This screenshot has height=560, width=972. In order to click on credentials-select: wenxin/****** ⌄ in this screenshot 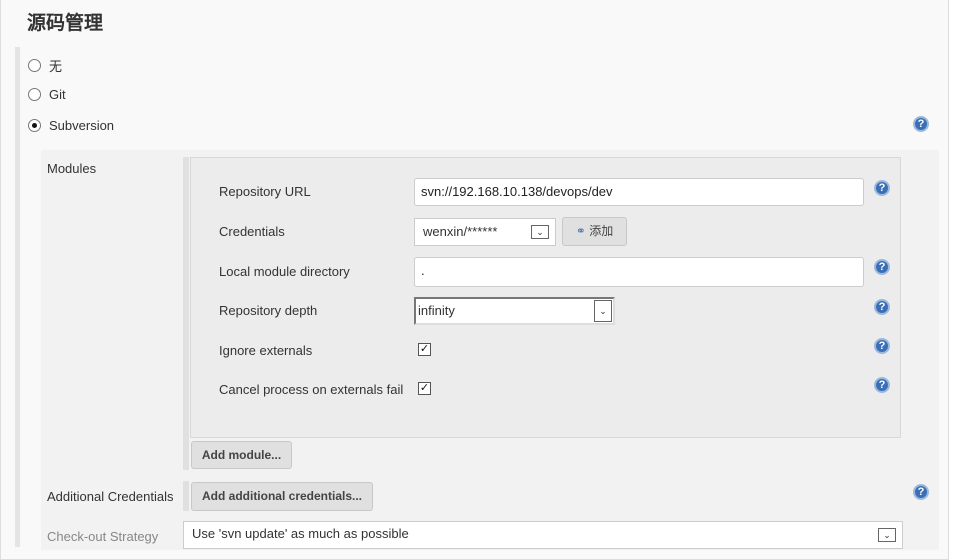, I will do `click(485, 232)`.